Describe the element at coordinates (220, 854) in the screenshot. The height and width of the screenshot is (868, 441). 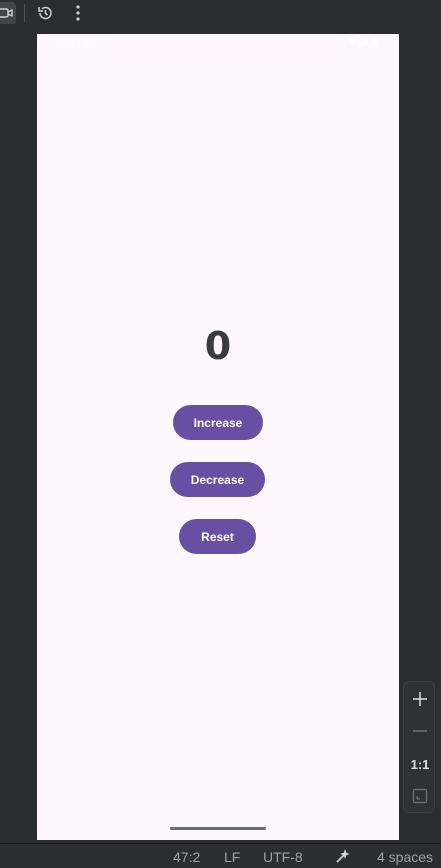
I see `ide-status-bar: 47:2 LF UTF-8 4 spaces` at that location.